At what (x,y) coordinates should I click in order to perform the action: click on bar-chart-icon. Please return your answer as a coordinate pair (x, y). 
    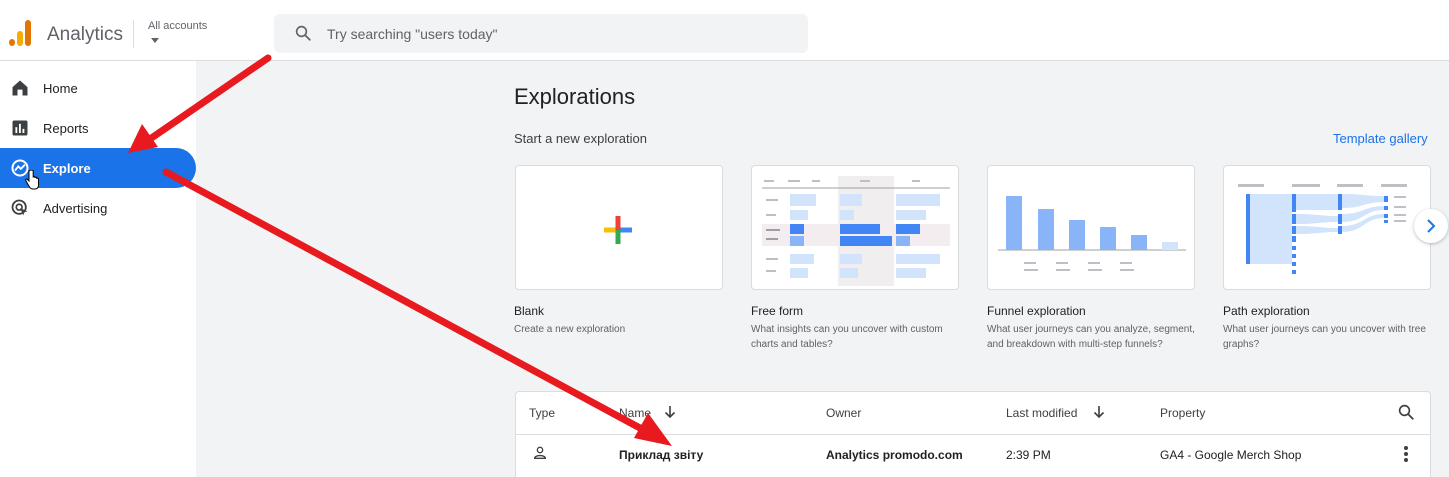
    Looking at the image, I should click on (20, 128).